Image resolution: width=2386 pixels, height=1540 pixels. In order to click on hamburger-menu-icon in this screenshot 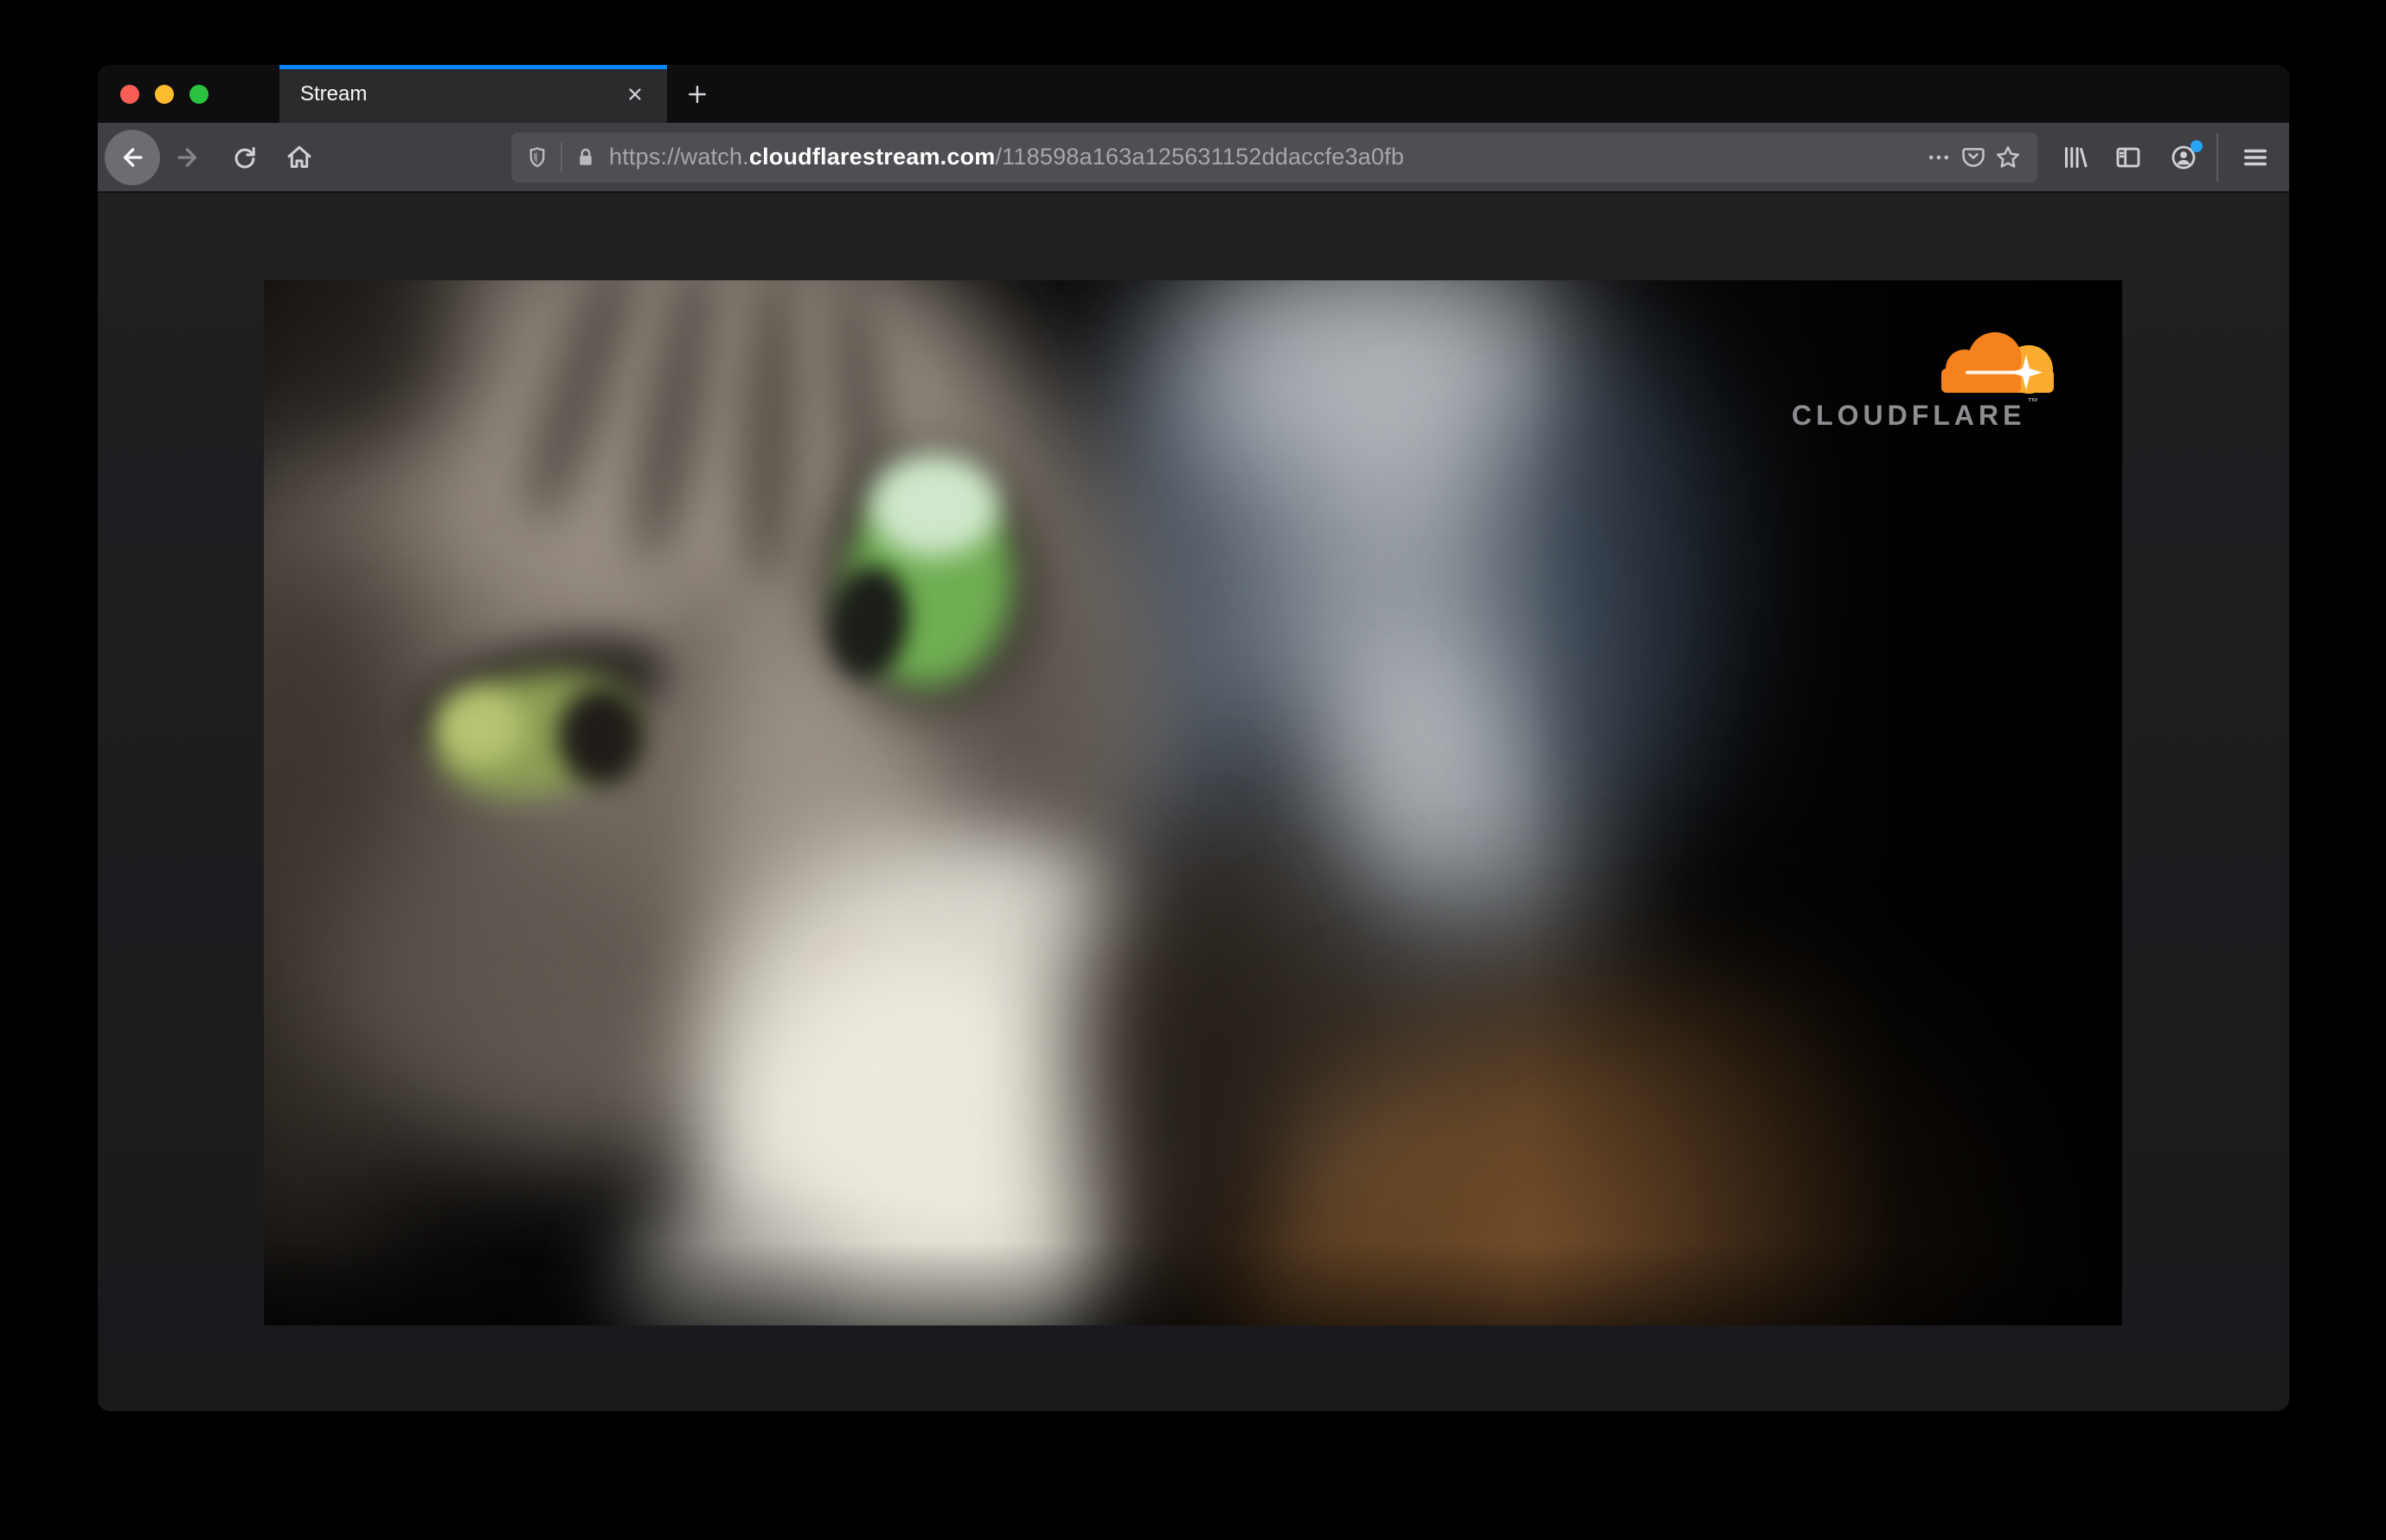, I will do `click(2255, 157)`.